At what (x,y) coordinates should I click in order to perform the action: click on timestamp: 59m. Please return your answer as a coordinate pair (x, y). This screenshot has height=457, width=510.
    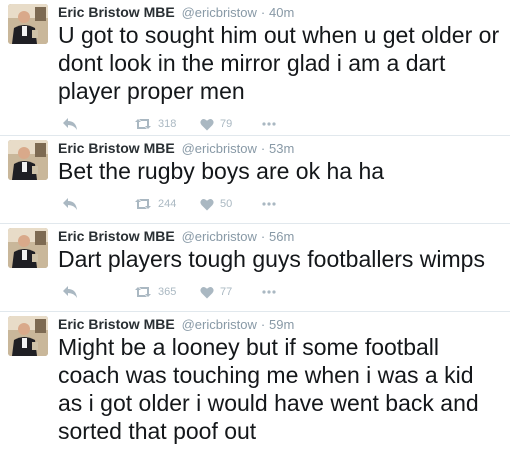
    Looking at the image, I should click on (281, 324).